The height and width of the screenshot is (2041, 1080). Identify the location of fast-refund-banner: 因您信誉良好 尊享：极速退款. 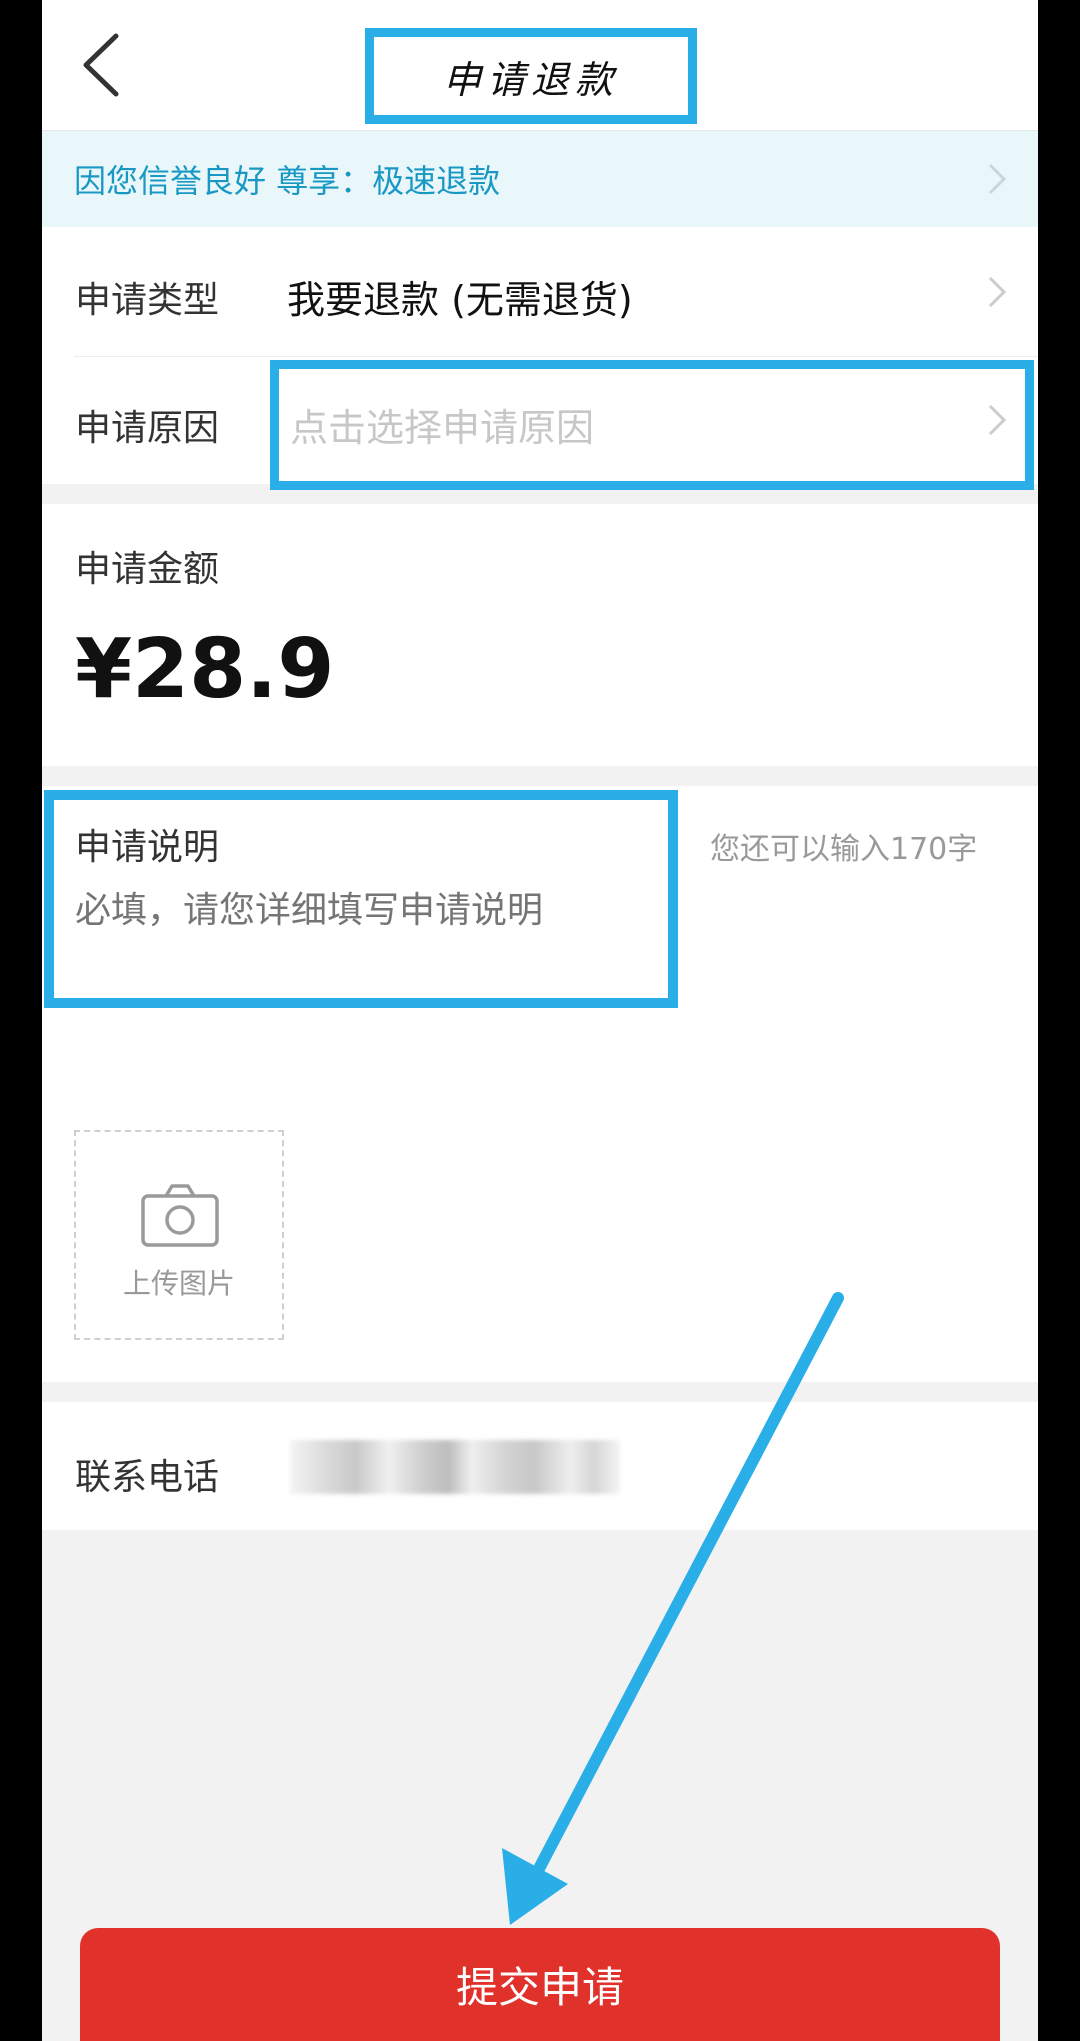
(540, 179).